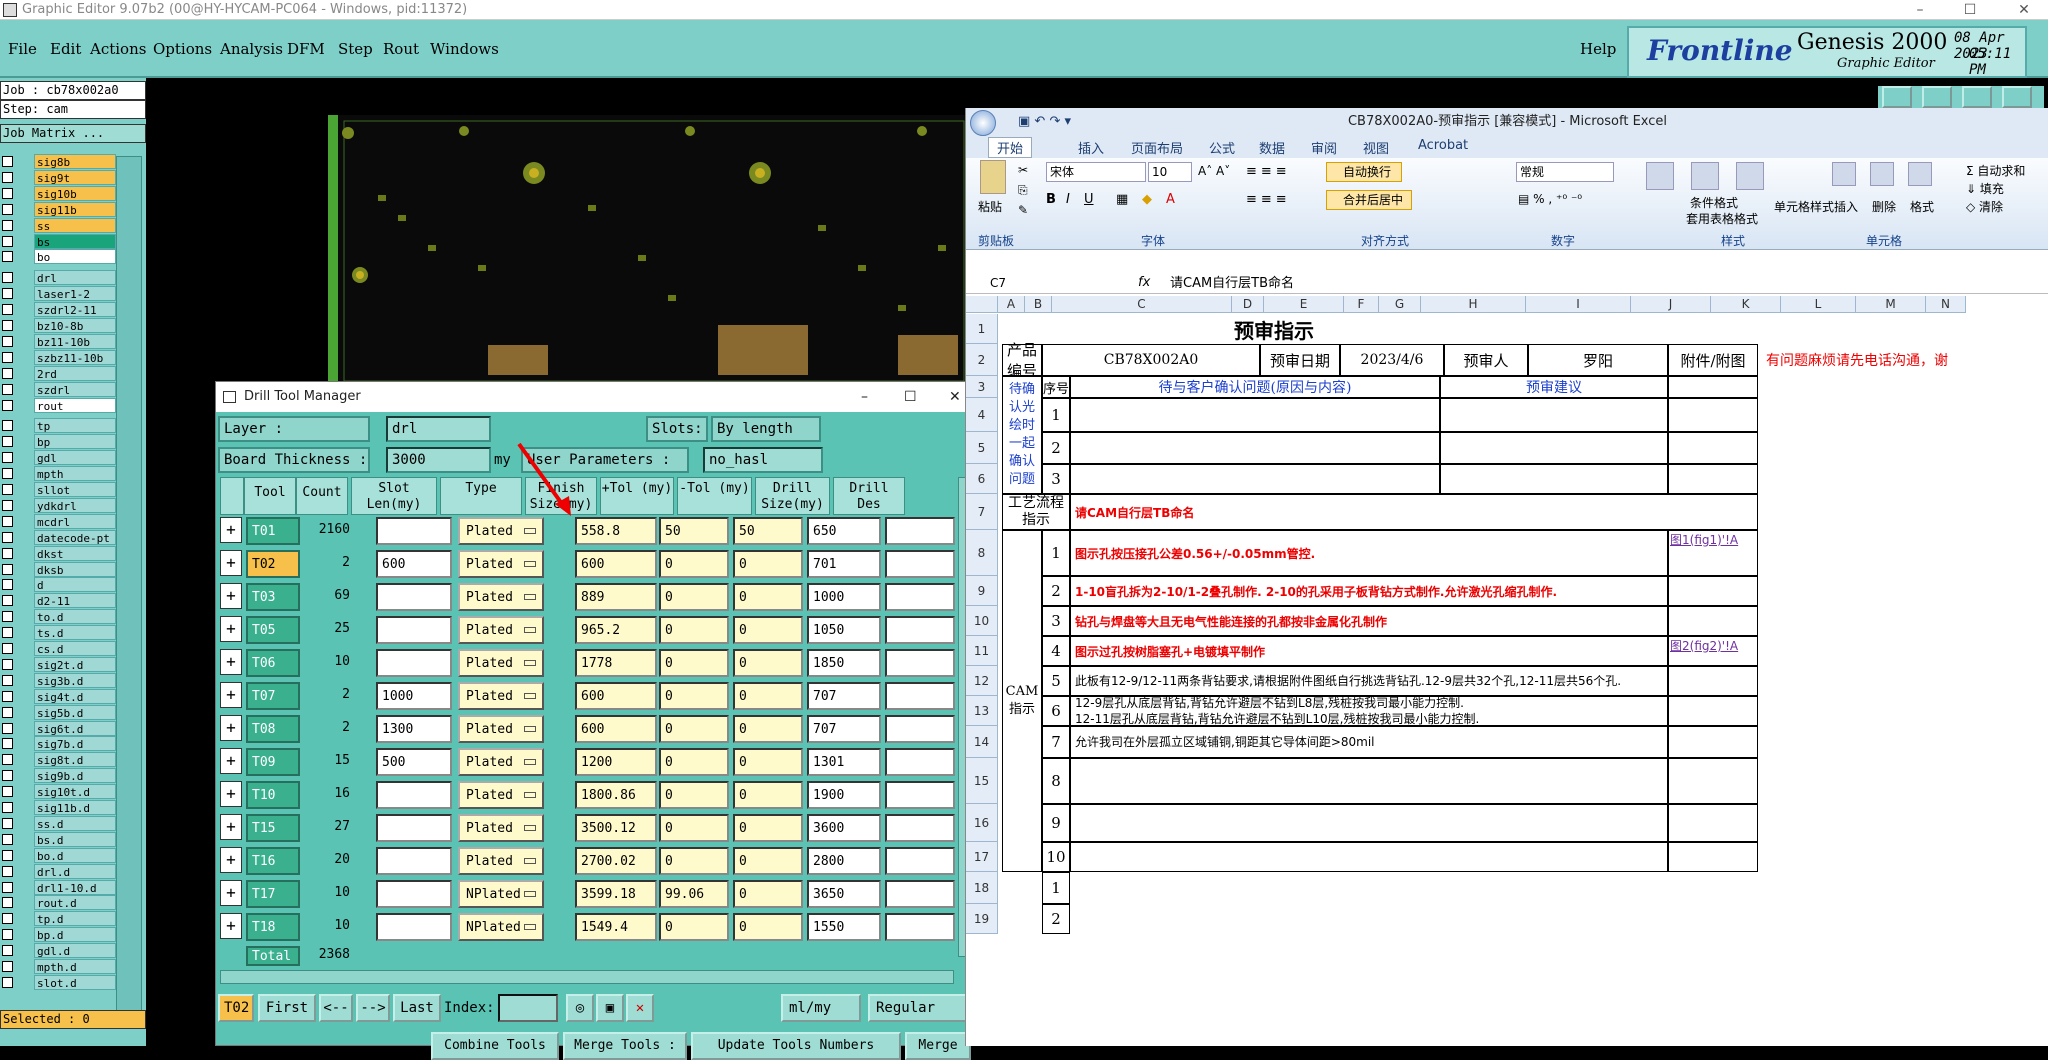 This screenshot has height=1060, width=2048. Describe the element at coordinates (982, 651) in the screenshot. I see `row-header: 11` at that location.